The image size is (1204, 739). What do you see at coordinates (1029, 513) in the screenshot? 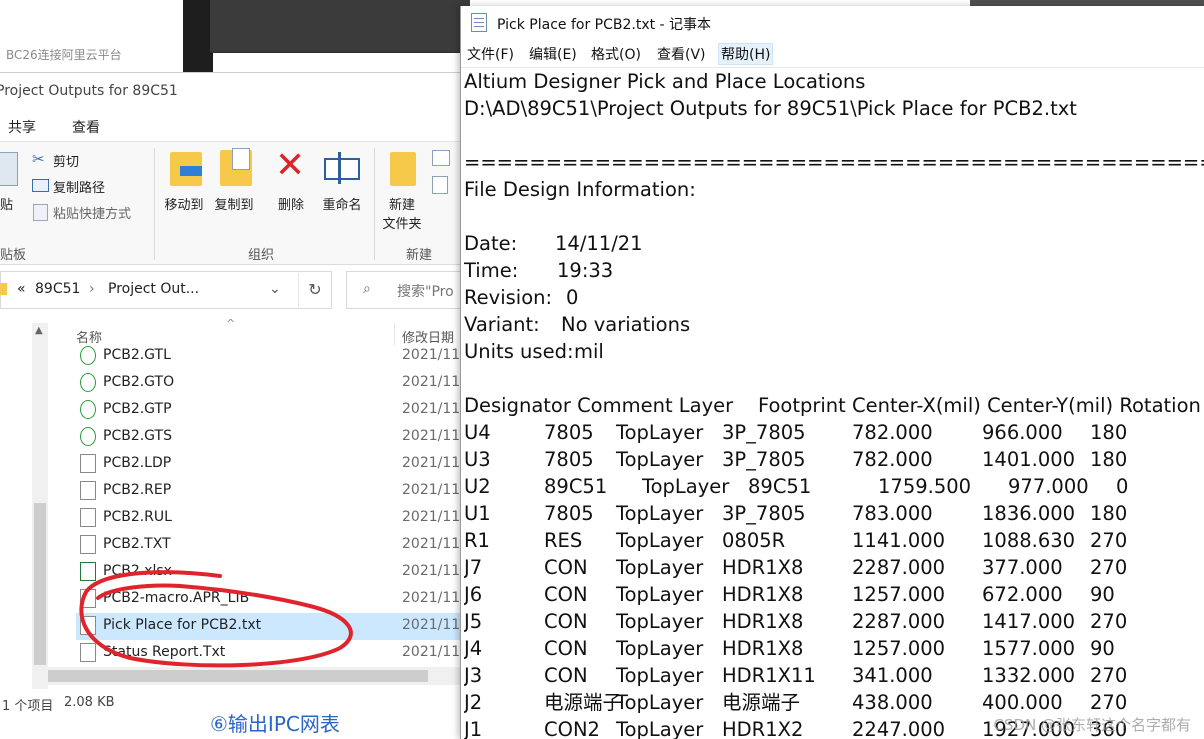
I see `cell-center-y: 1836.000` at bounding box center [1029, 513].